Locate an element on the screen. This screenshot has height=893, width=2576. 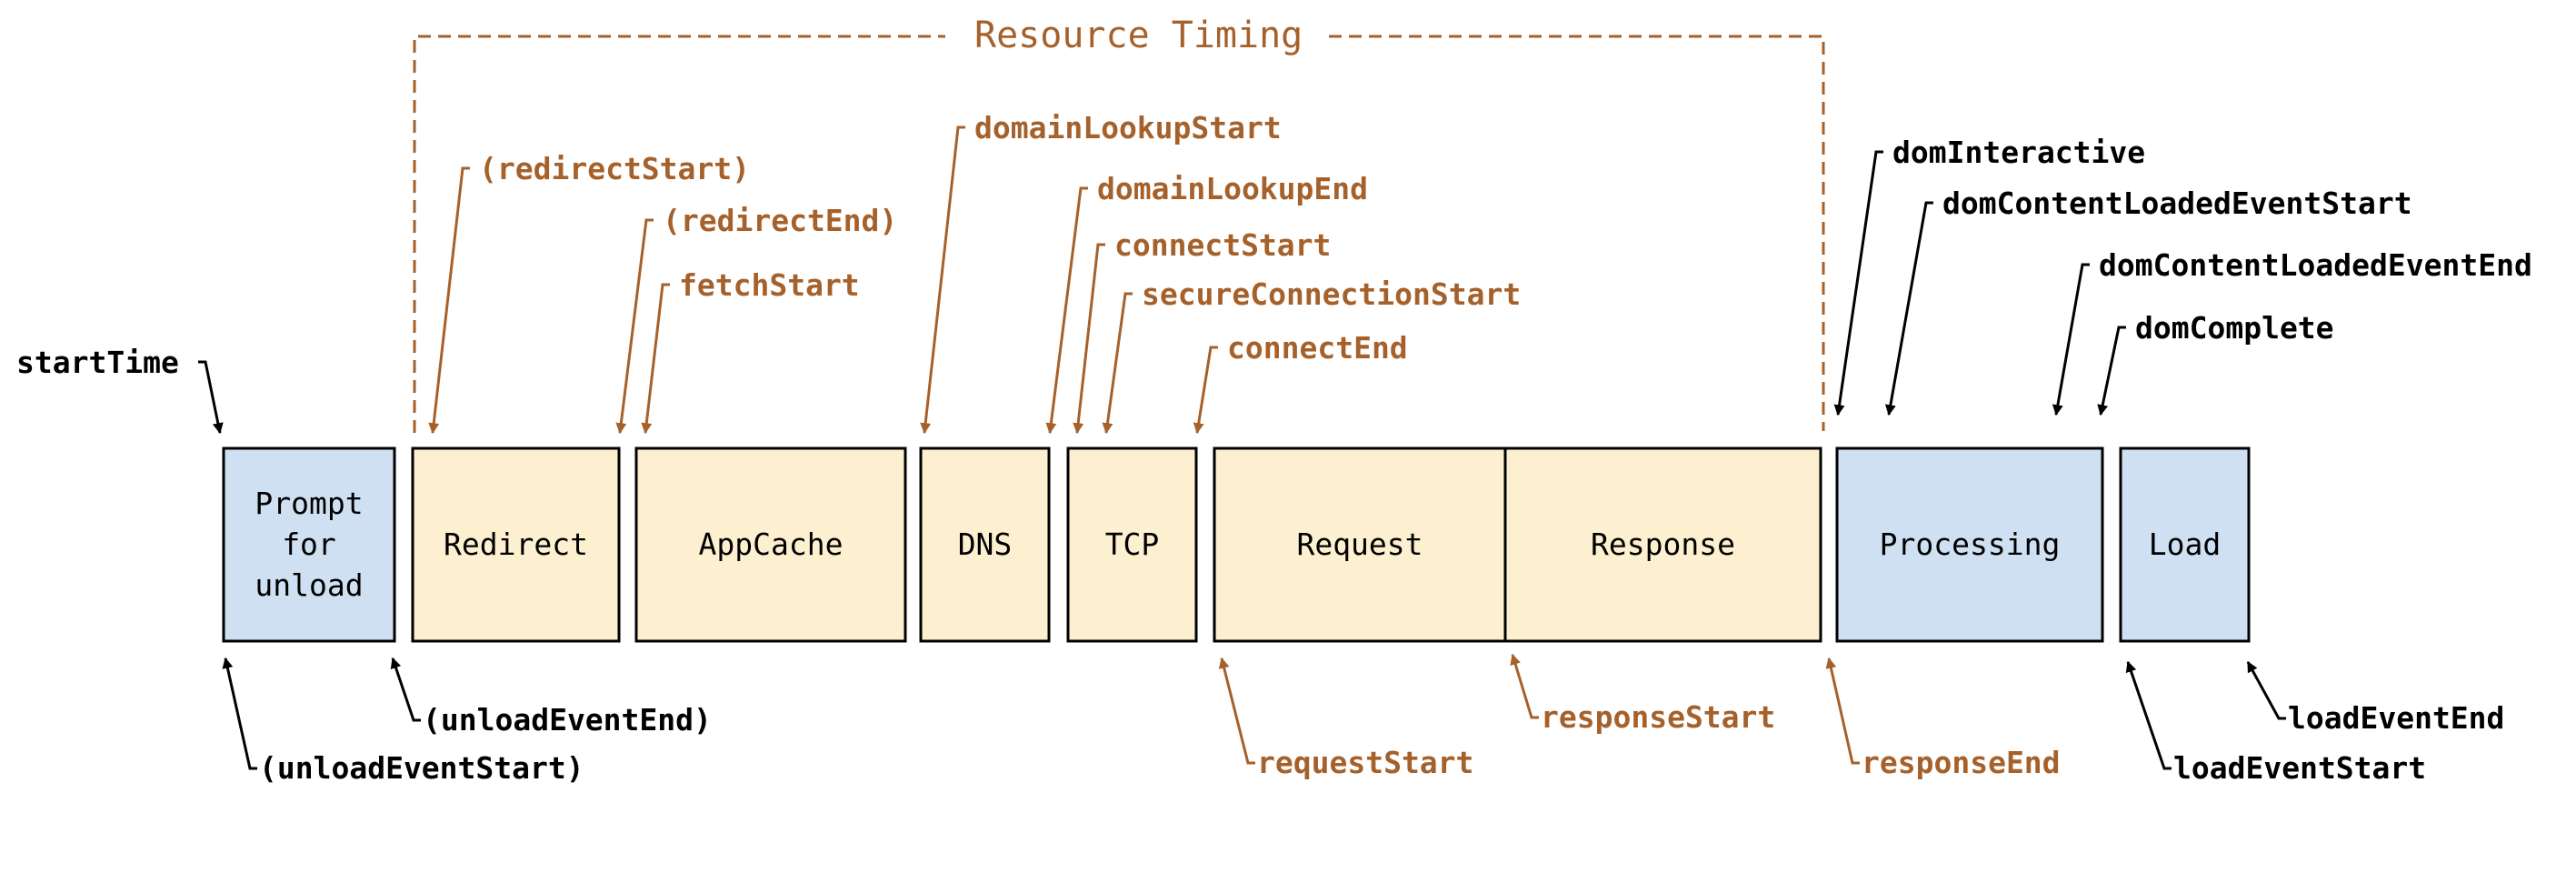
phase-label: for is located at coordinates (309, 544).